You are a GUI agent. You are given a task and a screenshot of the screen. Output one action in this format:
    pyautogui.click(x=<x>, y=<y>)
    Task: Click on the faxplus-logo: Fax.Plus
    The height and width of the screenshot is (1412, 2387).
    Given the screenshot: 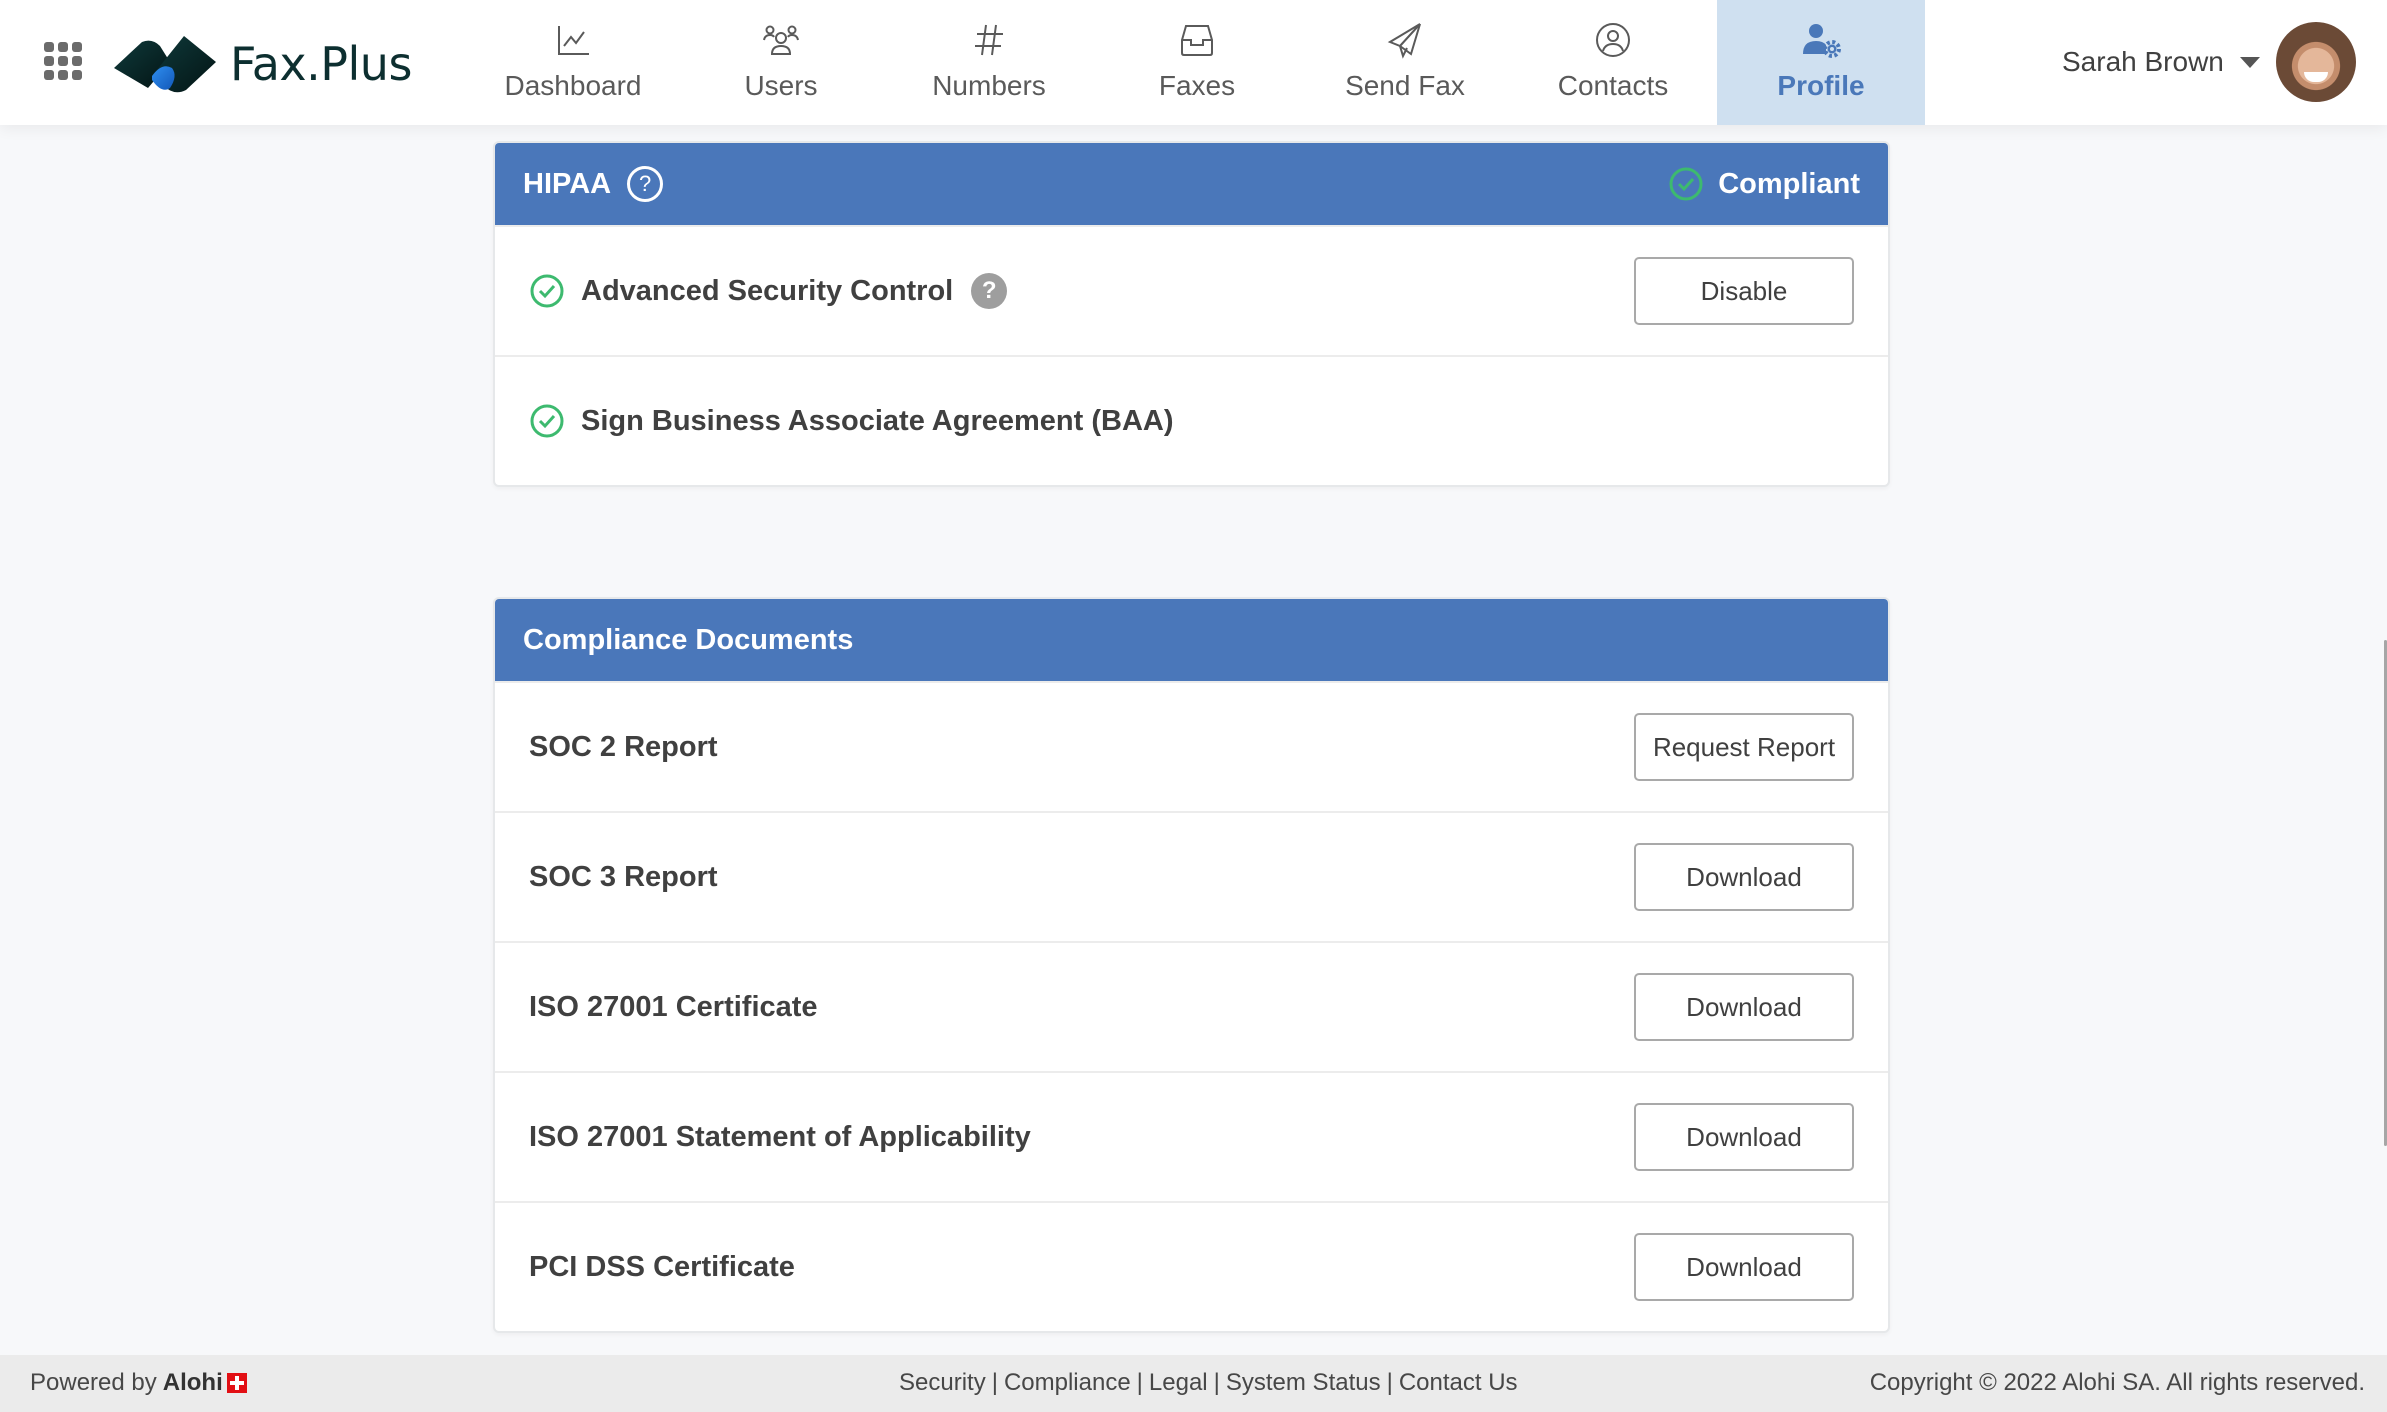 What is the action you would take?
    pyautogui.click(x=262, y=64)
    